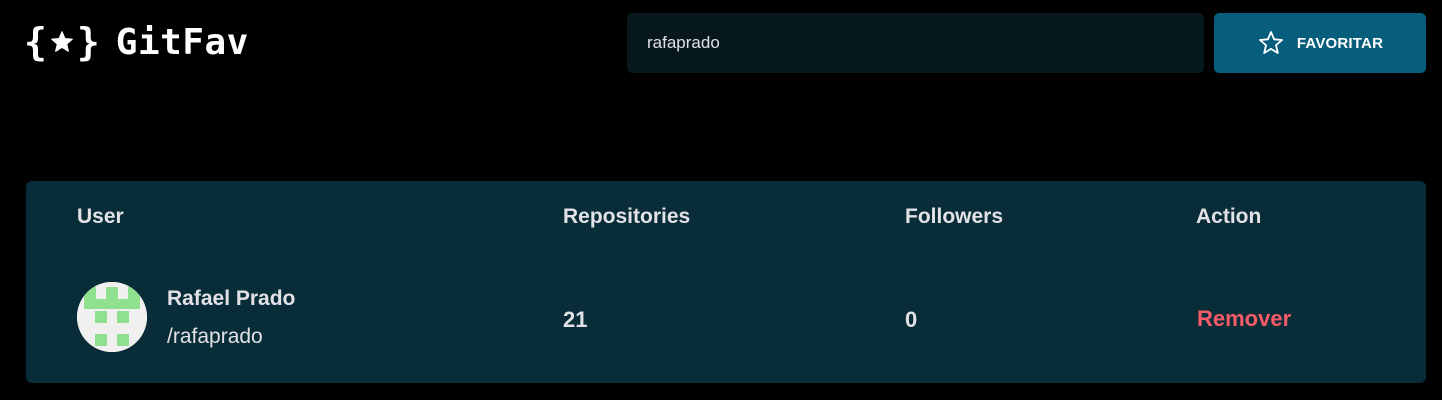  Describe the element at coordinates (911, 319) in the screenshot. I see `followers-count: 0` at that location.